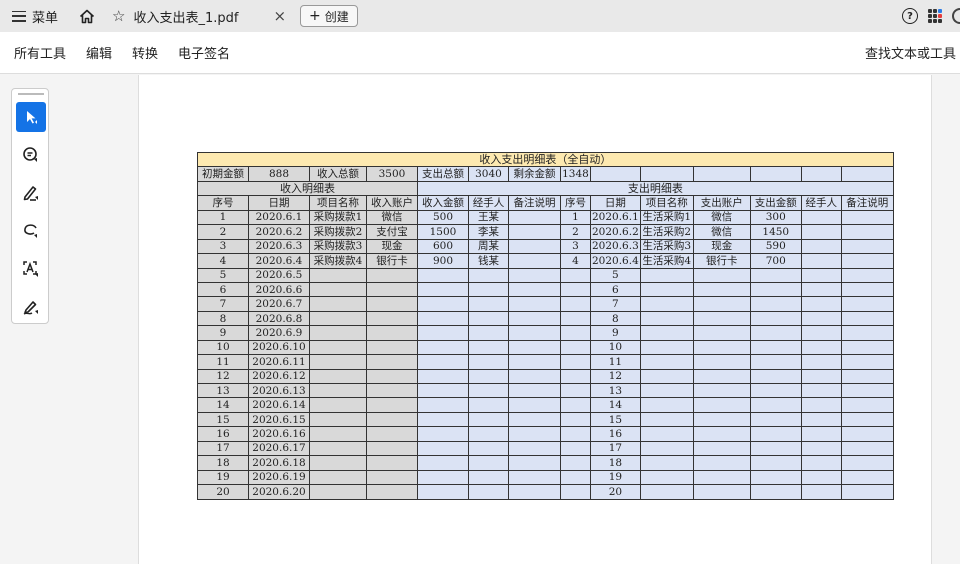  What do you see at coordinates (775, 203) in the screenshot?
I see `expense-header-cell: 支出金额` at bounding box center [775, 203].